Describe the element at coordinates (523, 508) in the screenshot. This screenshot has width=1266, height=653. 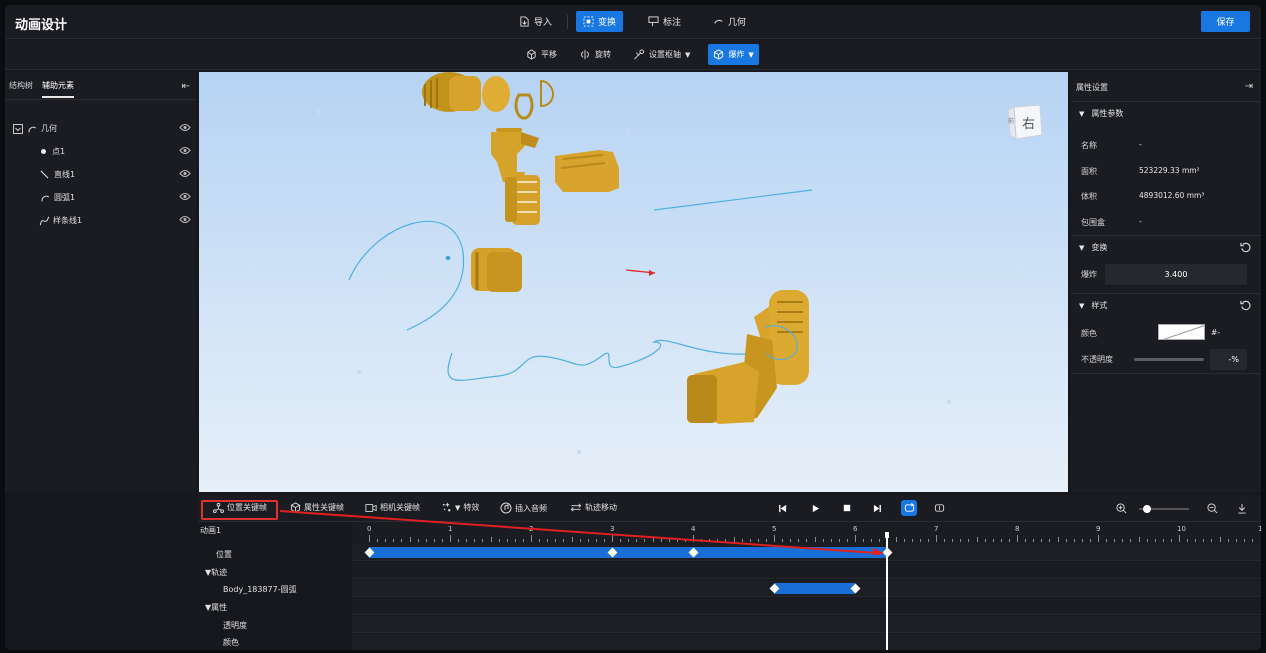
I see `insert-audio-button: 插入音频` at that location.